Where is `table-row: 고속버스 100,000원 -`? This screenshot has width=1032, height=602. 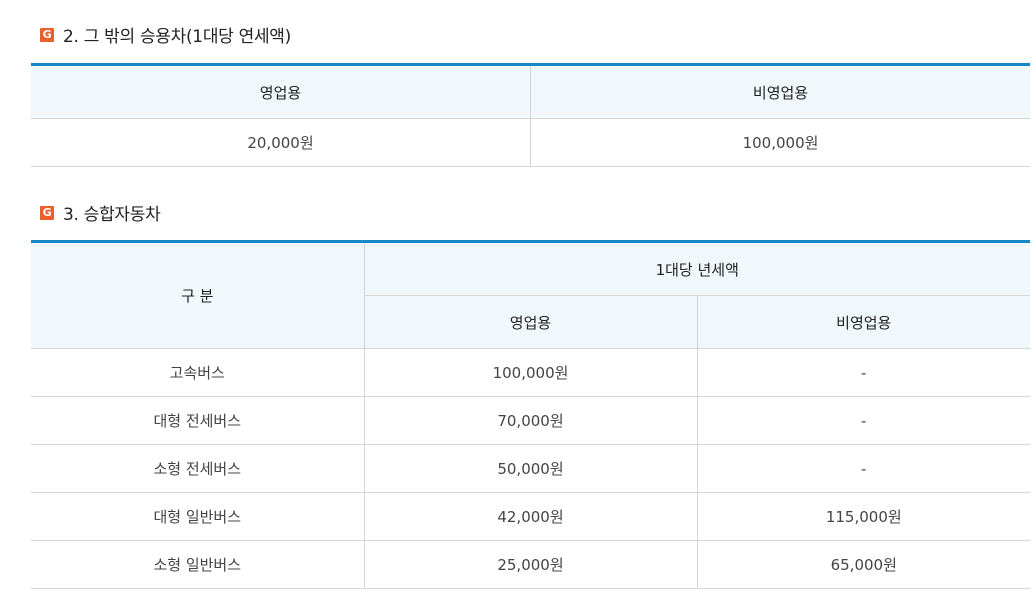 table-row: 고속버스 100,000원 - is located at coordinates (530, 372).